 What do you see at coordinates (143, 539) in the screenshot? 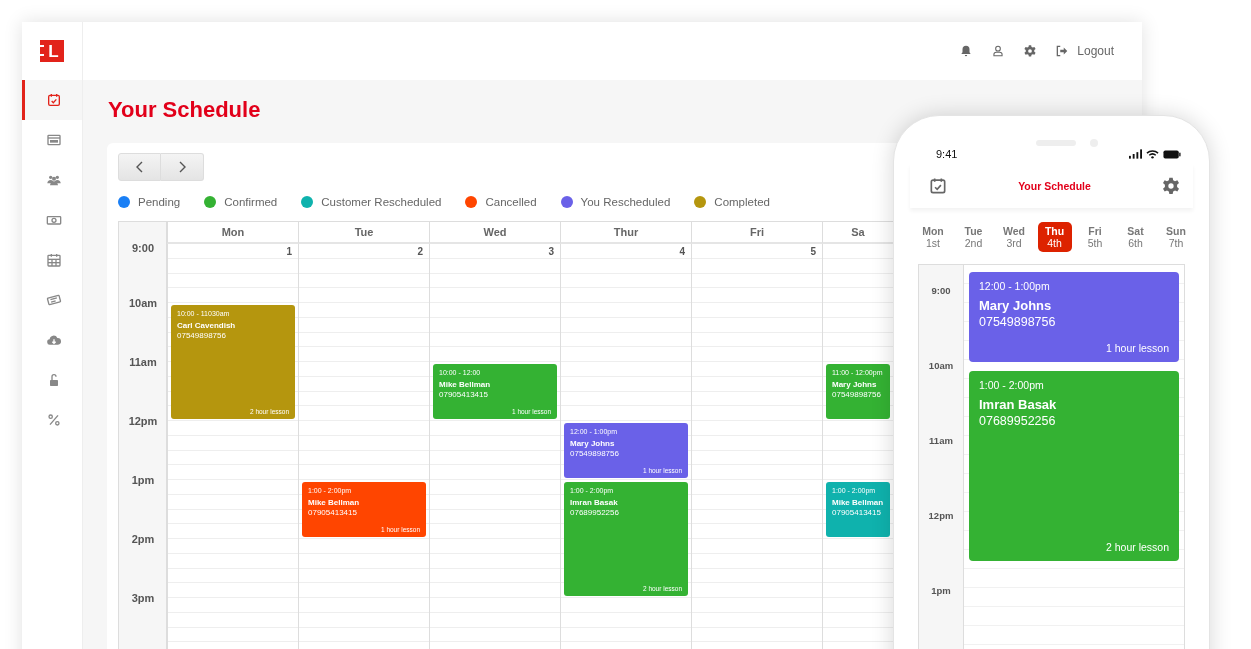
I see `time-label: 2pm` at bounding box center [143, 539].